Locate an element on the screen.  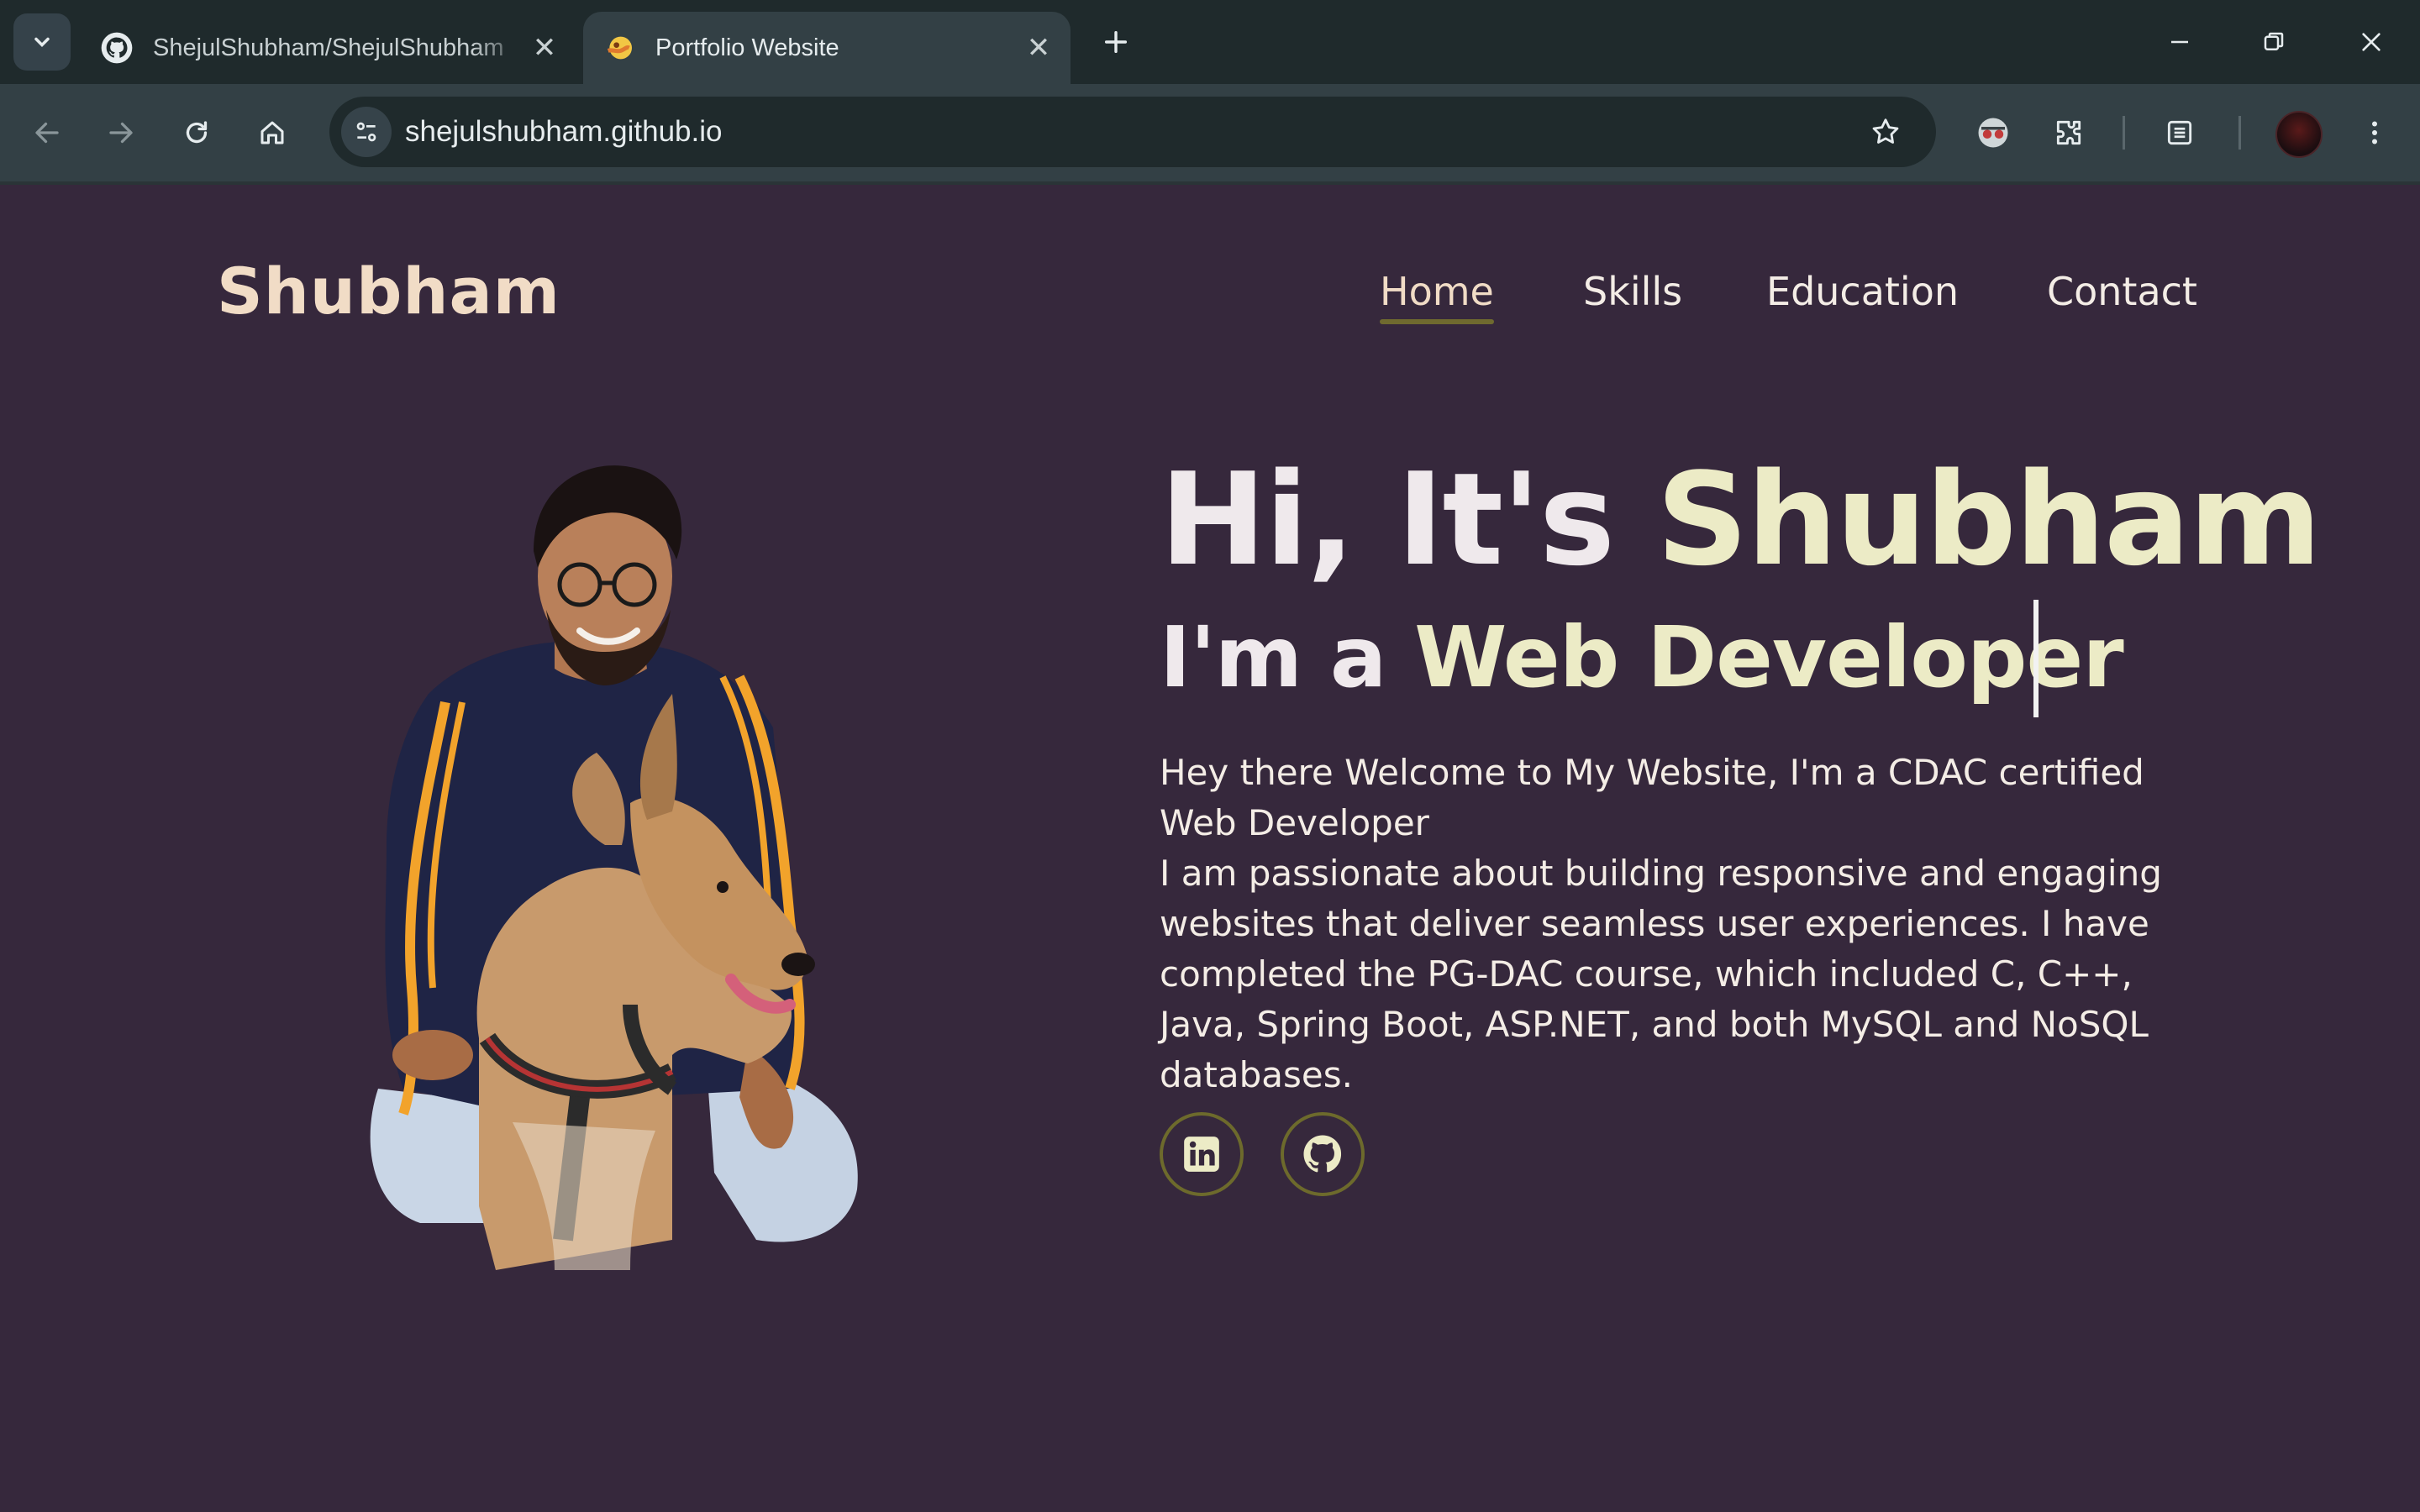
tab-title: Portfolio Website is located at coordinates (747, 47).